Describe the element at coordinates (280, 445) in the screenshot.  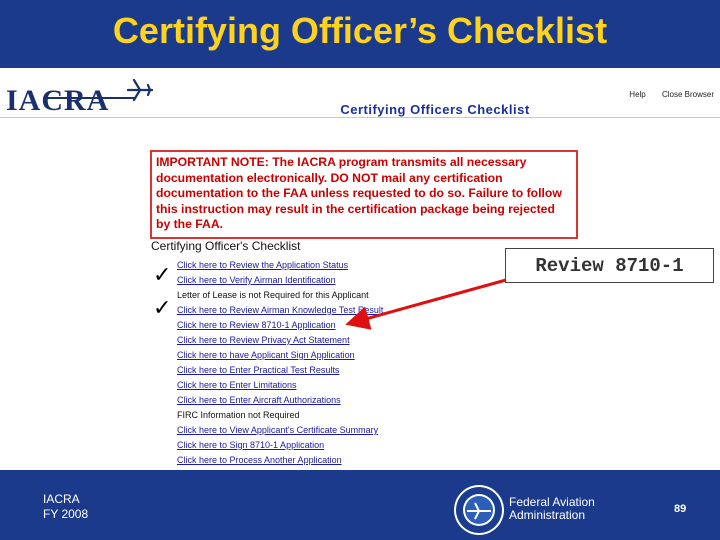
I see `checklist-item: Click here to Sign 8710-1 Application` at that location.